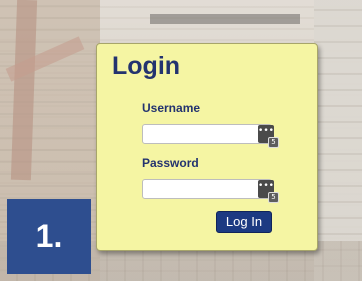  What do you see at coordinates (146, 66) in the screenshot?
I see `login-title: Login` at bounding box center [146, 66].